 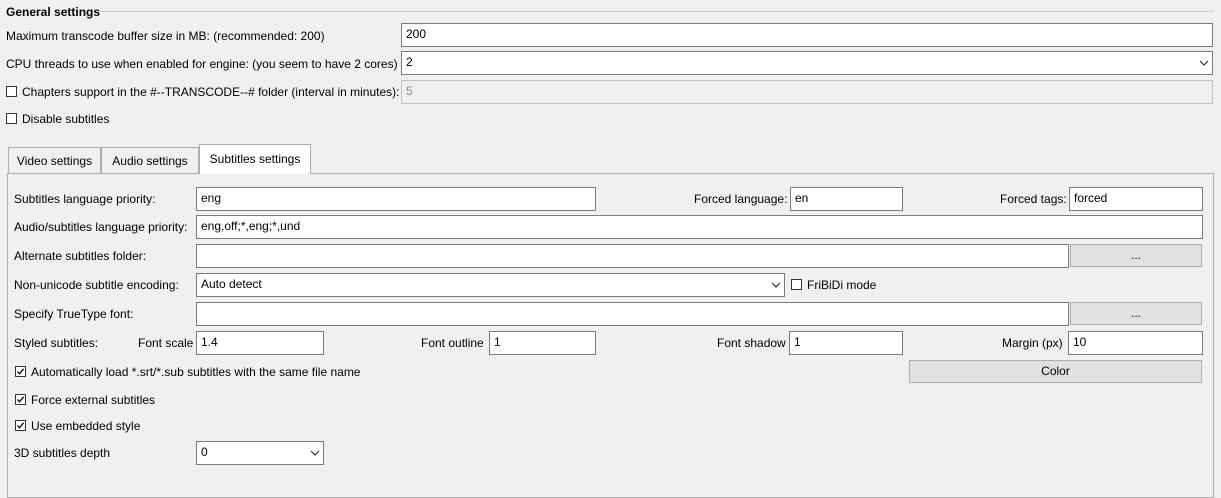 What do you see at coordinates (632, 256) in the screenshot?
I see `alt-folder-input` at bounding box center [632, 256].